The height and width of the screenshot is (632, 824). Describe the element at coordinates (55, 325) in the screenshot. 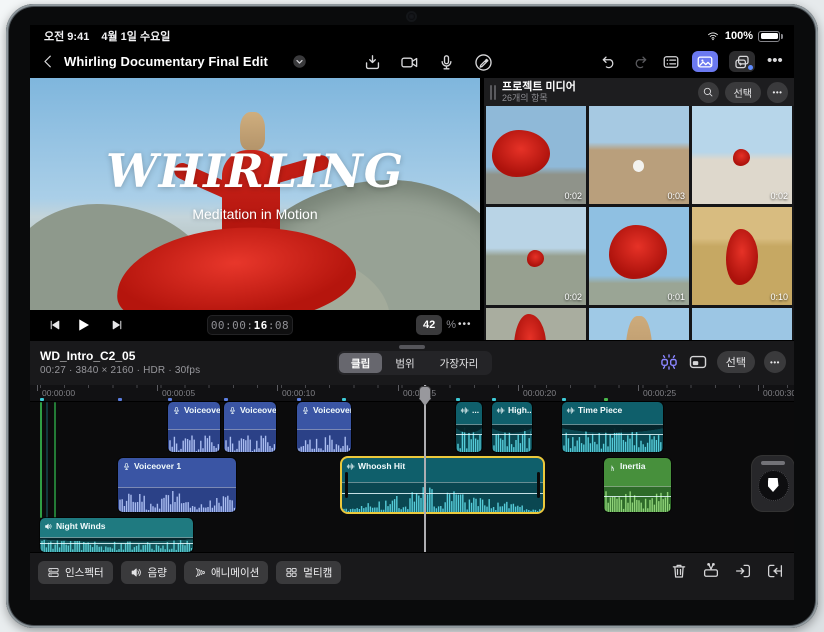

I see `skip-back-icon` at that location.